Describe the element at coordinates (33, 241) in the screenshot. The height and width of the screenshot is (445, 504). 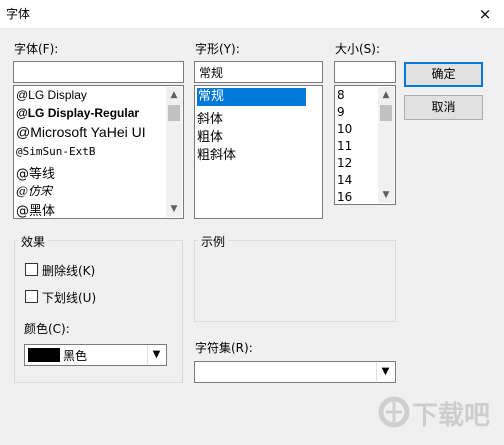
I see `effects-group-label: 效果` at that location.